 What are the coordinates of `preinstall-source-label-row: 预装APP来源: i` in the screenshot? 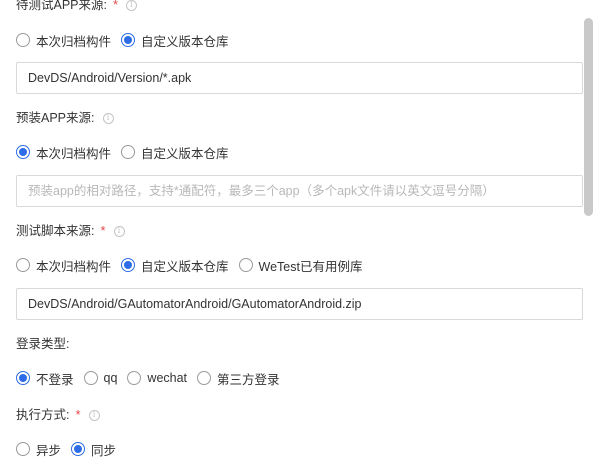 It's located at (65, 118).